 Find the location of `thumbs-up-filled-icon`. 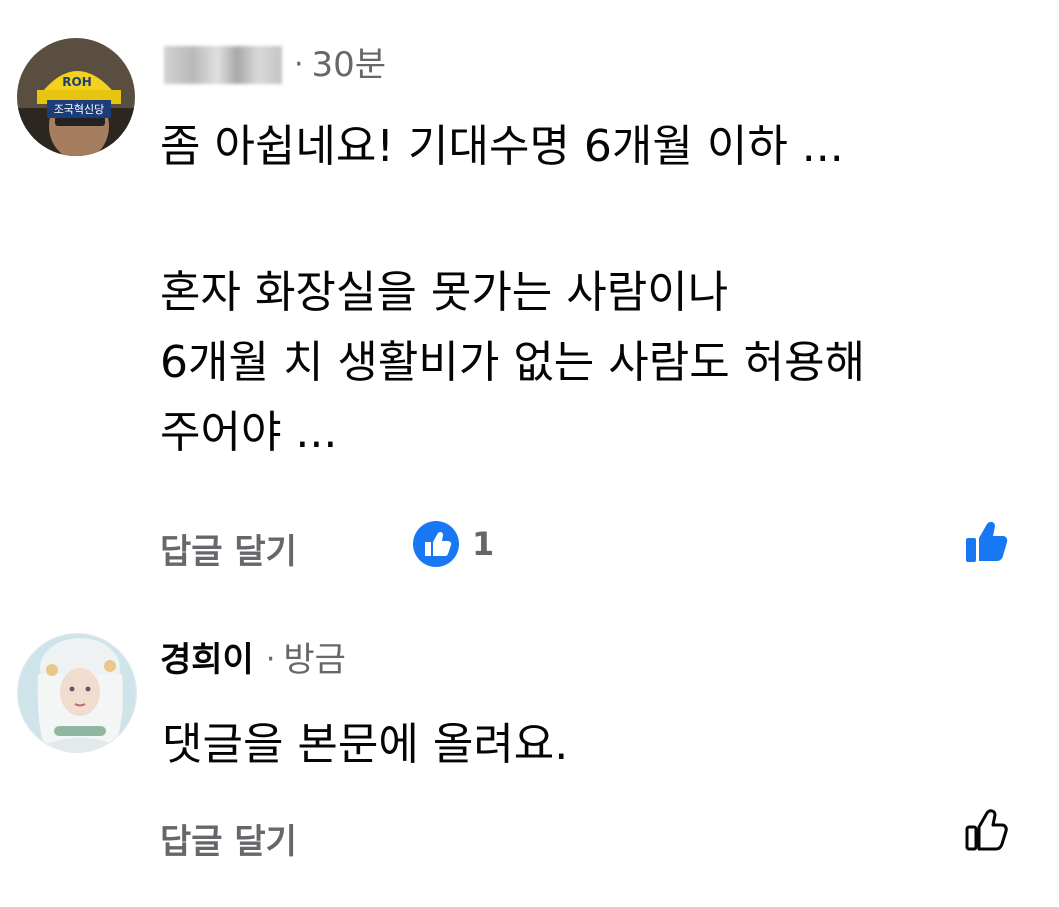

thumbs-up-filled-icon is located at coordinates (987, 542).